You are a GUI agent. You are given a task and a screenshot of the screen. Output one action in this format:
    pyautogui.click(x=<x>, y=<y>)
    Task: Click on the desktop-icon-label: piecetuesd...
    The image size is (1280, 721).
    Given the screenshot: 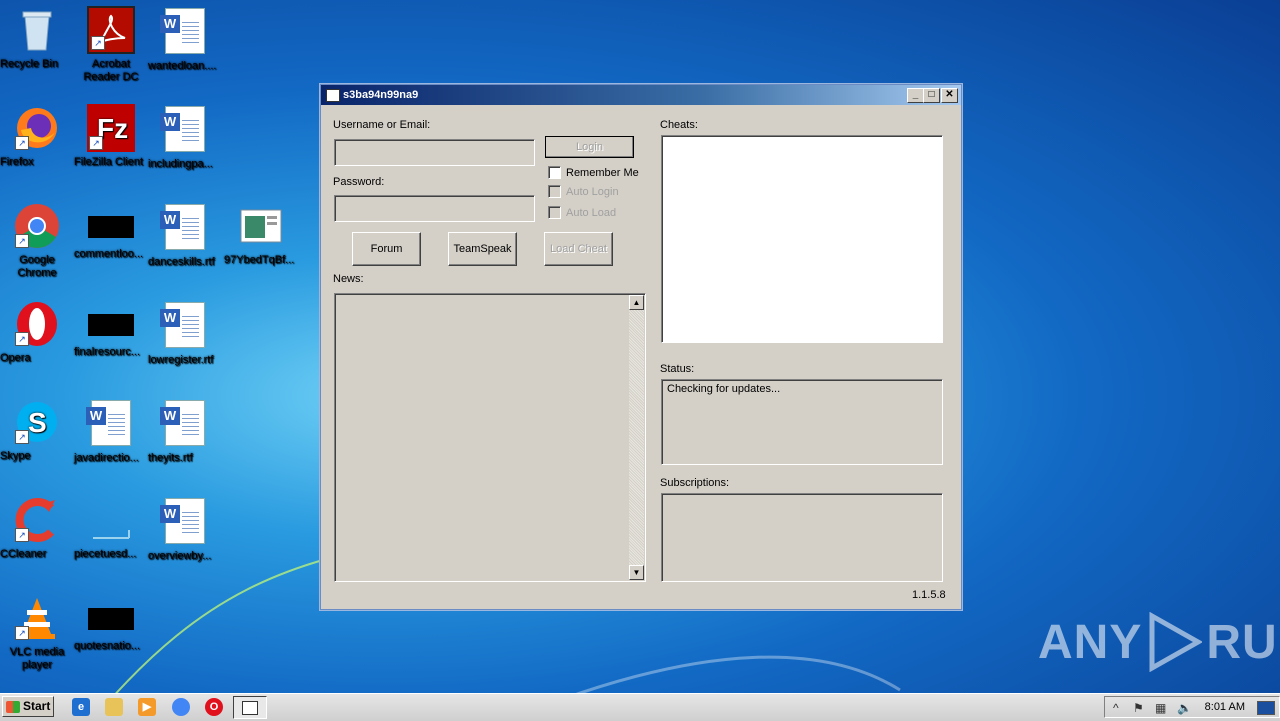 What is the action you would take?
    pyautogui.click(x=105, y=554)
    